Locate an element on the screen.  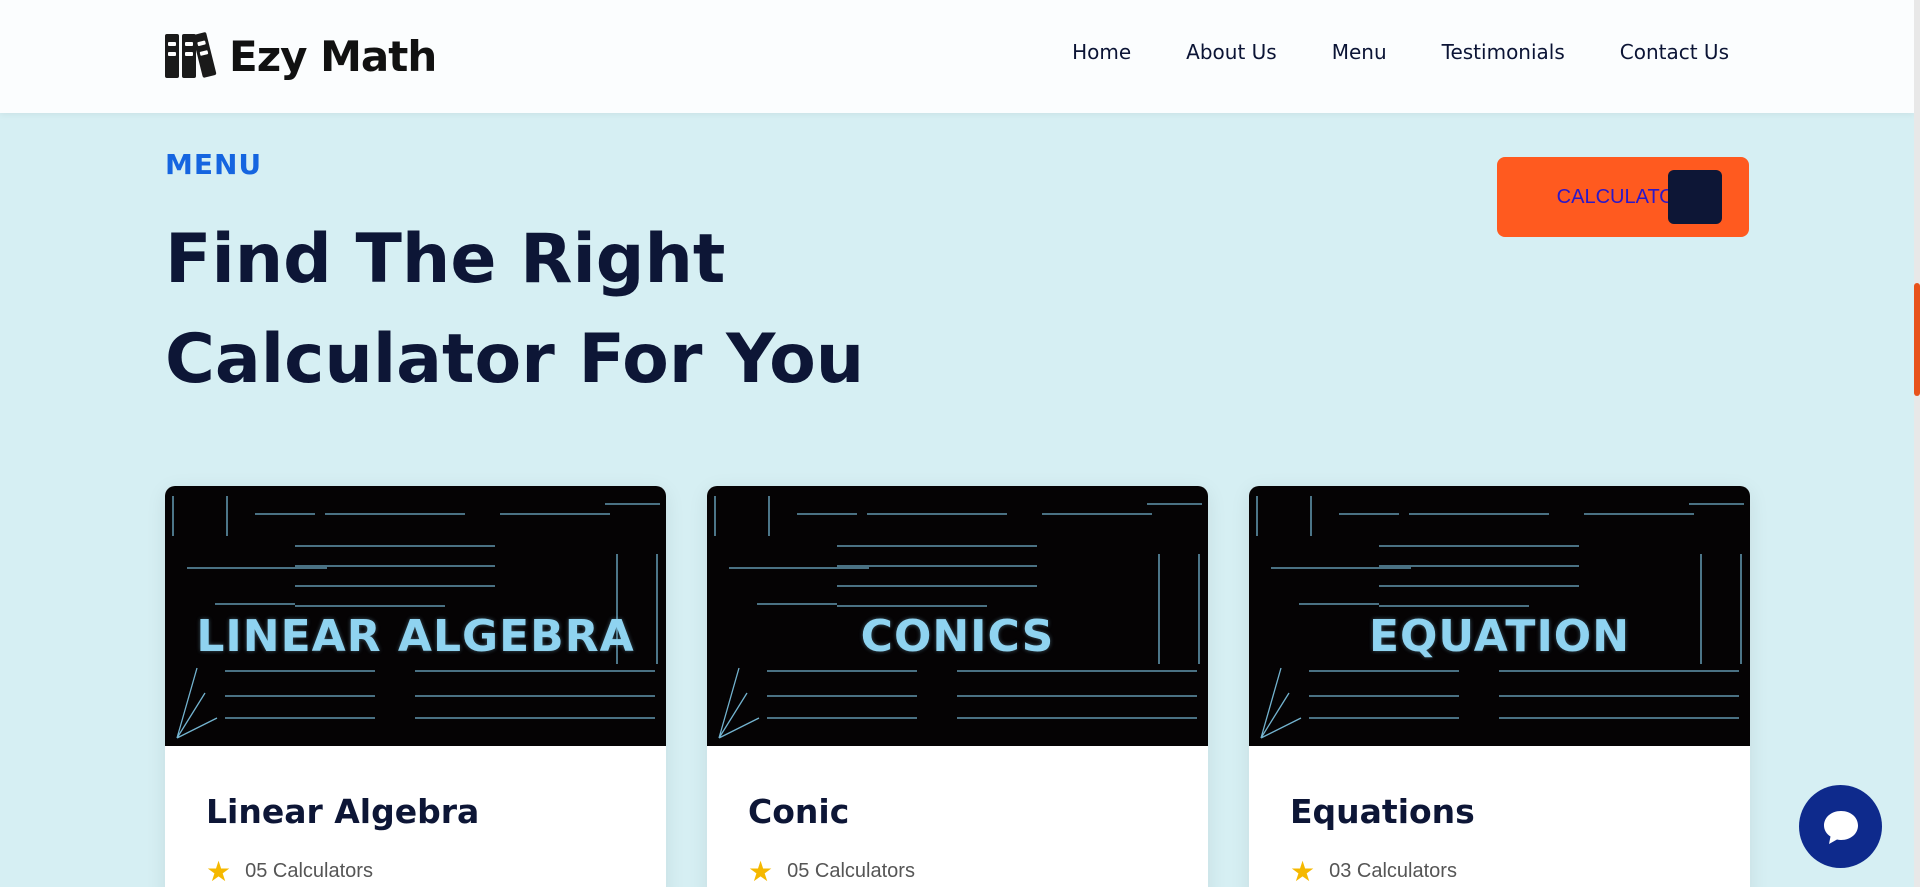
calculator-card-conic: CONICS Conic ★ 05 Calculators is located at coordinates (957, 686).